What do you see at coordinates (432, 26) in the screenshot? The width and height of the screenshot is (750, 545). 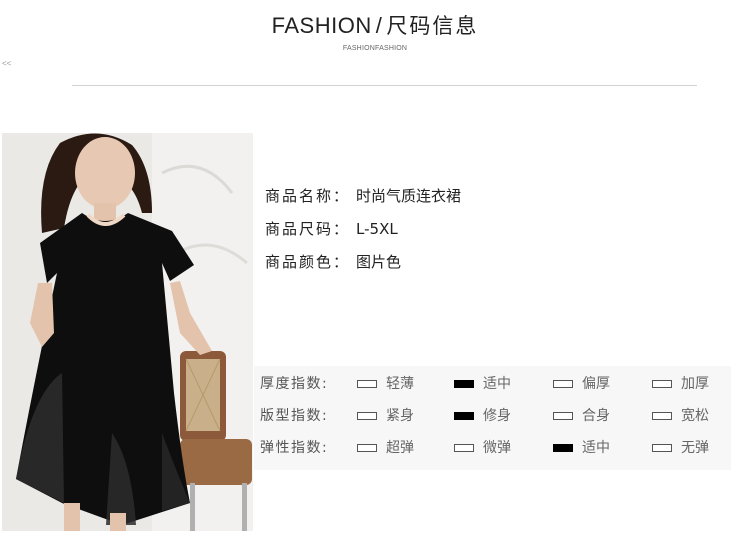 I see `title-chinese: 尺码信息` at bounding box center [432, 26].